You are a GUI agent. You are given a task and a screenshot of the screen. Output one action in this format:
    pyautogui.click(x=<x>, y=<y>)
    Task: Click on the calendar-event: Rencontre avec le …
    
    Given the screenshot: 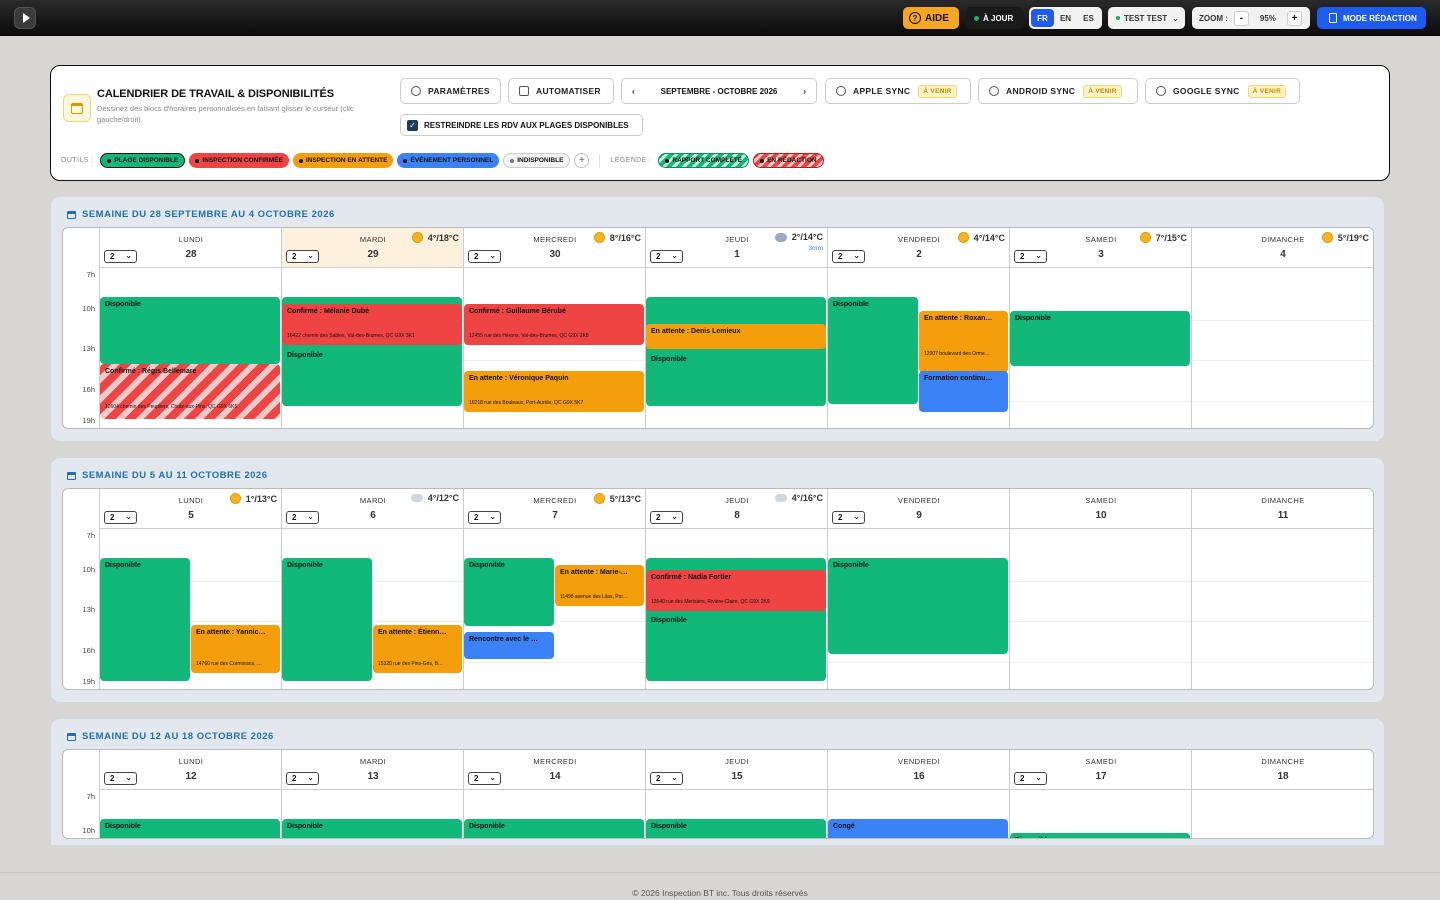 What is the action you would take?
    pyautogui.click(x=509, y=645)
    